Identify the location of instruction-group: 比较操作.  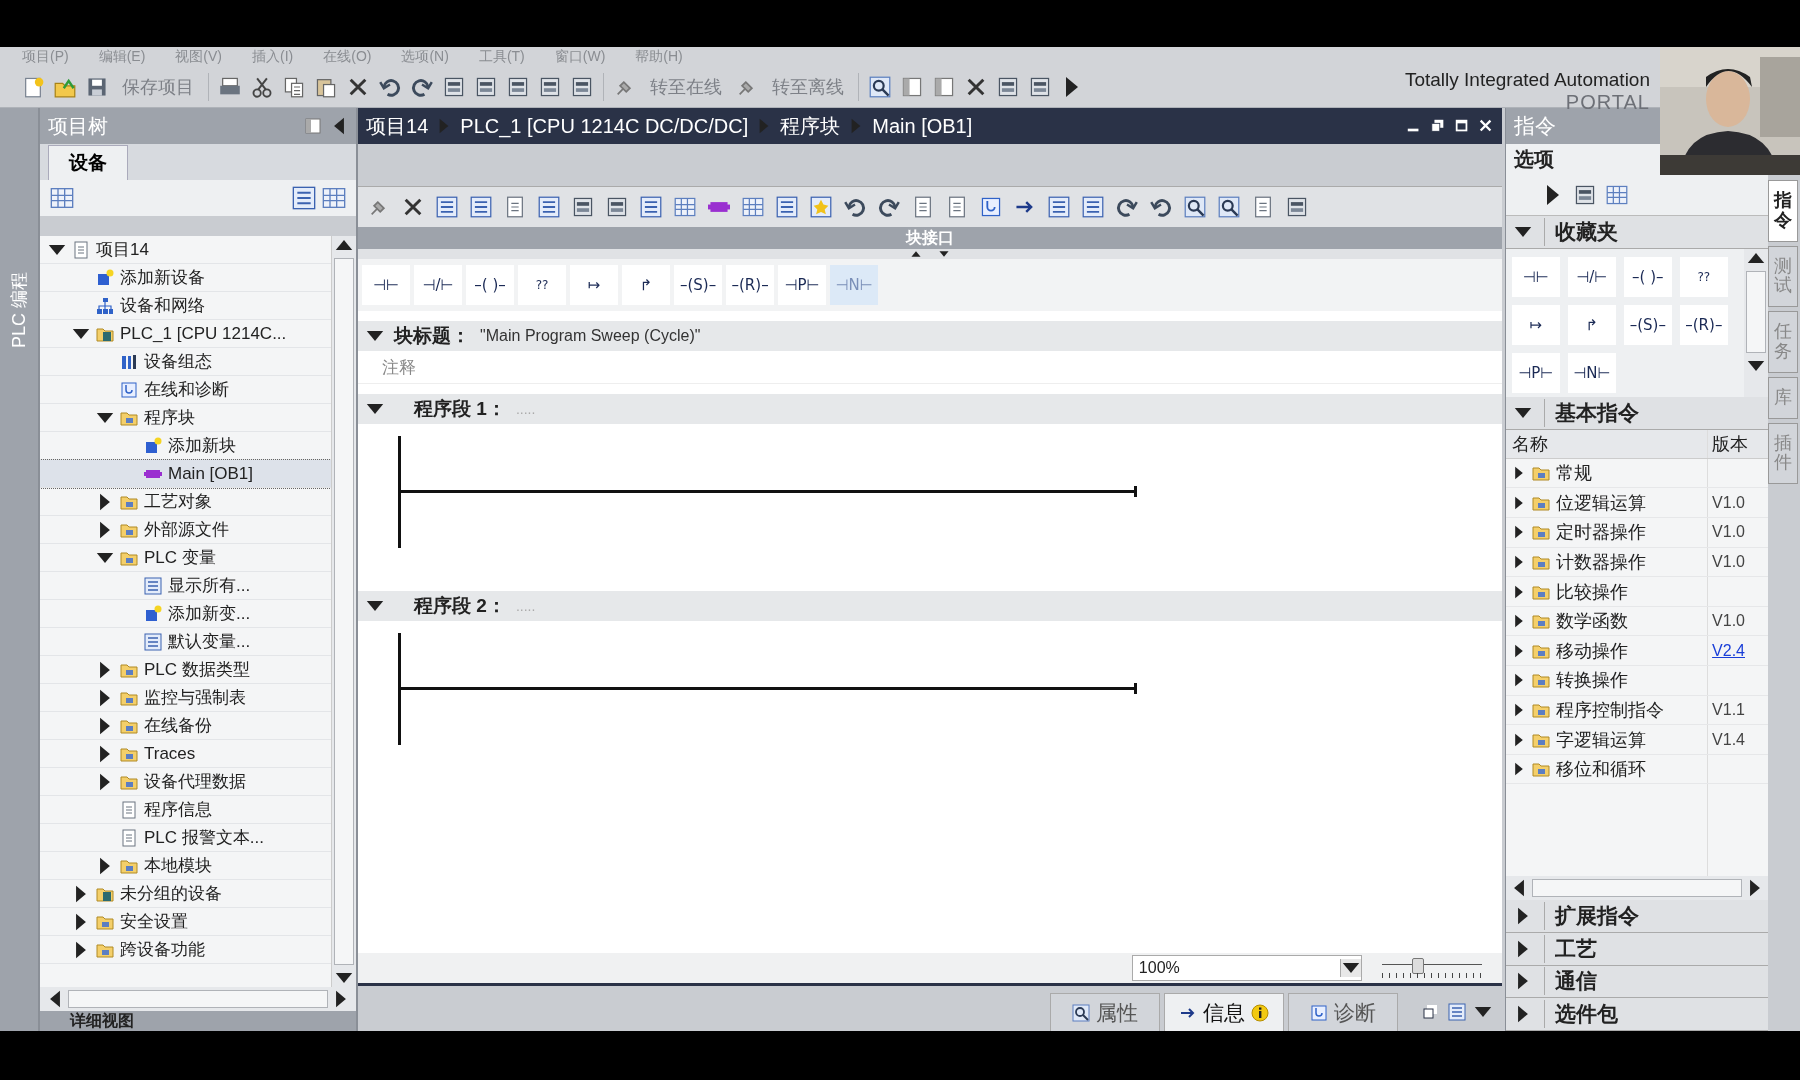
(1606, 591).